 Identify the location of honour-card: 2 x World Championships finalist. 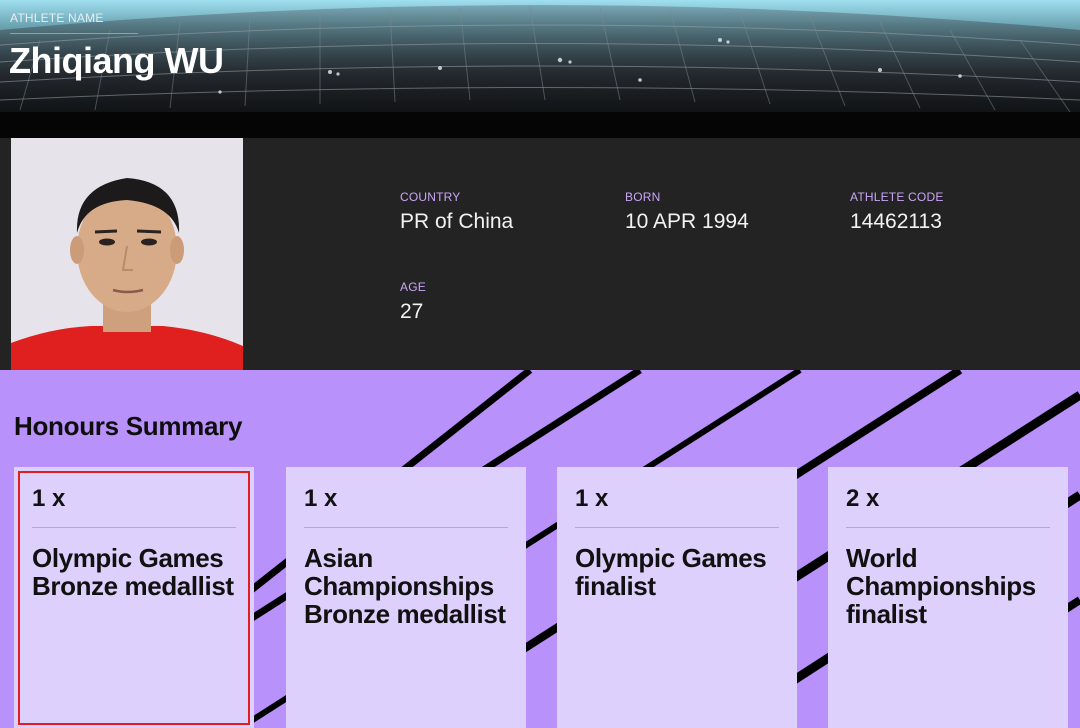
(948, 597).